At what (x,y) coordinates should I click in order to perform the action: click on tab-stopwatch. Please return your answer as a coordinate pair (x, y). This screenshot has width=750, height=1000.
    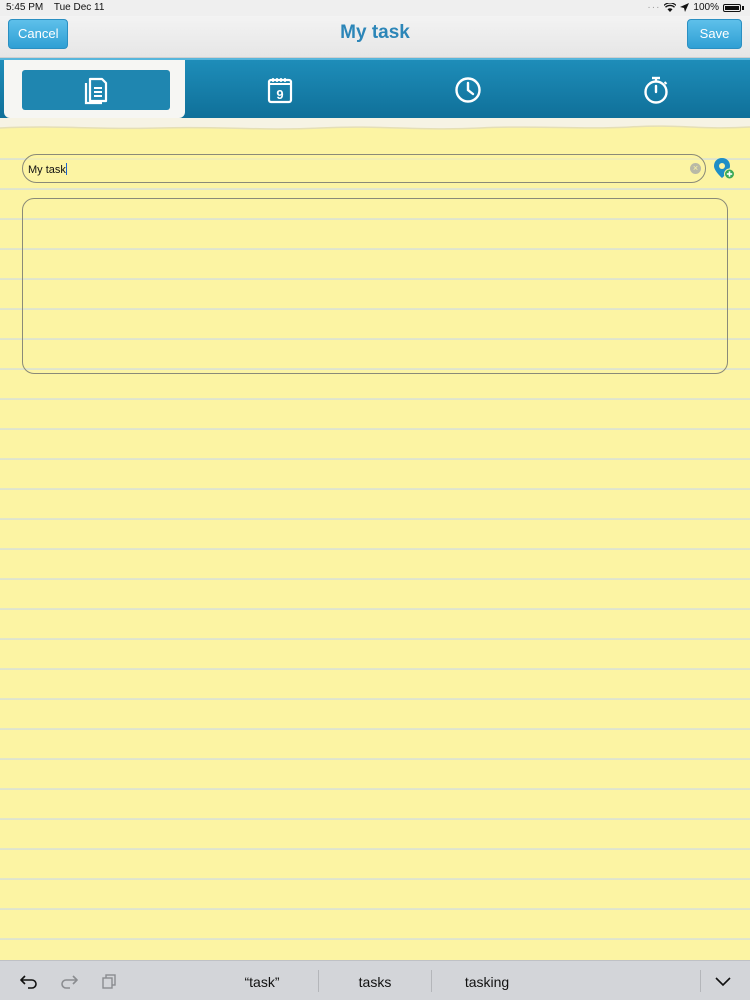
    Looking at the image, I should click on (656, 90).